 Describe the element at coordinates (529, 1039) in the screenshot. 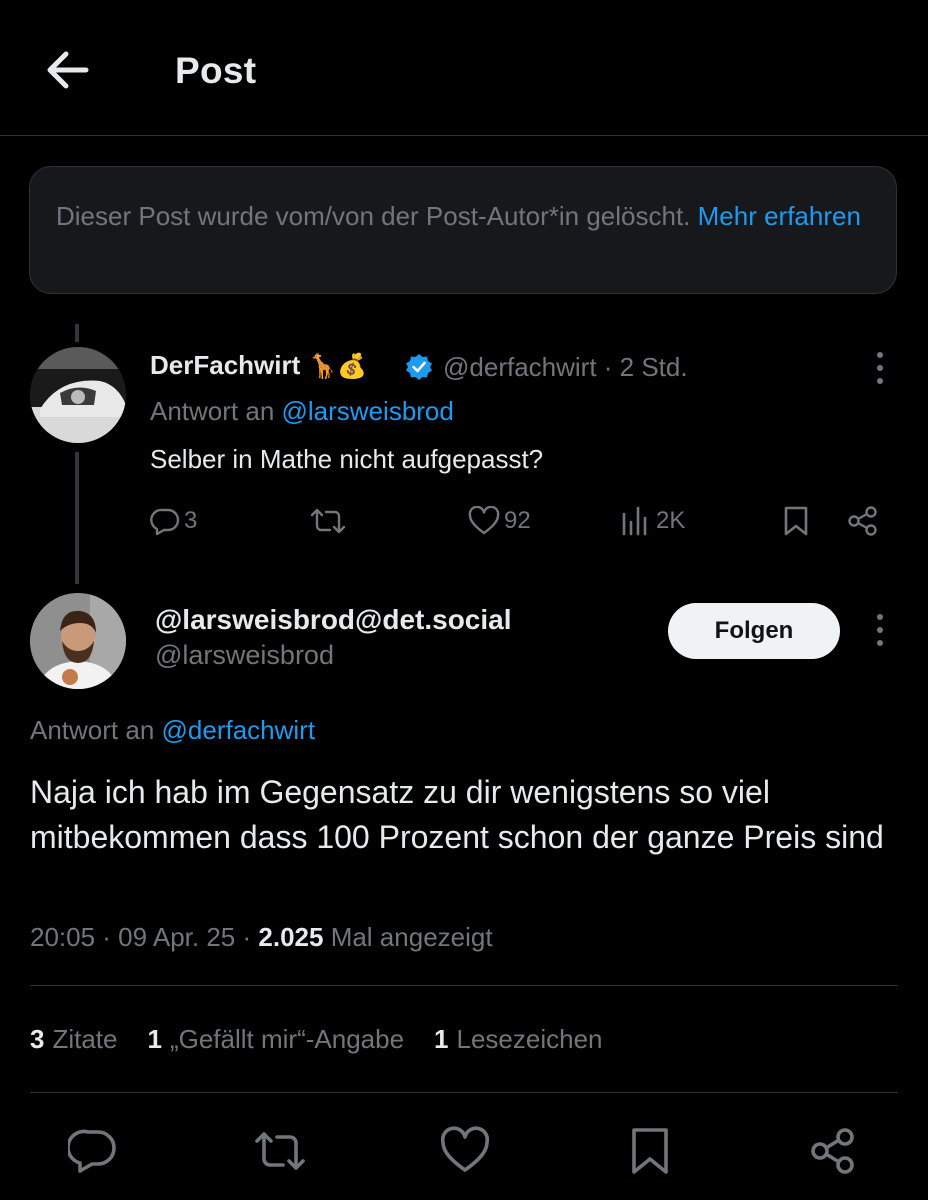

I see `bookmarks-label: Lesezeichen` at that location.